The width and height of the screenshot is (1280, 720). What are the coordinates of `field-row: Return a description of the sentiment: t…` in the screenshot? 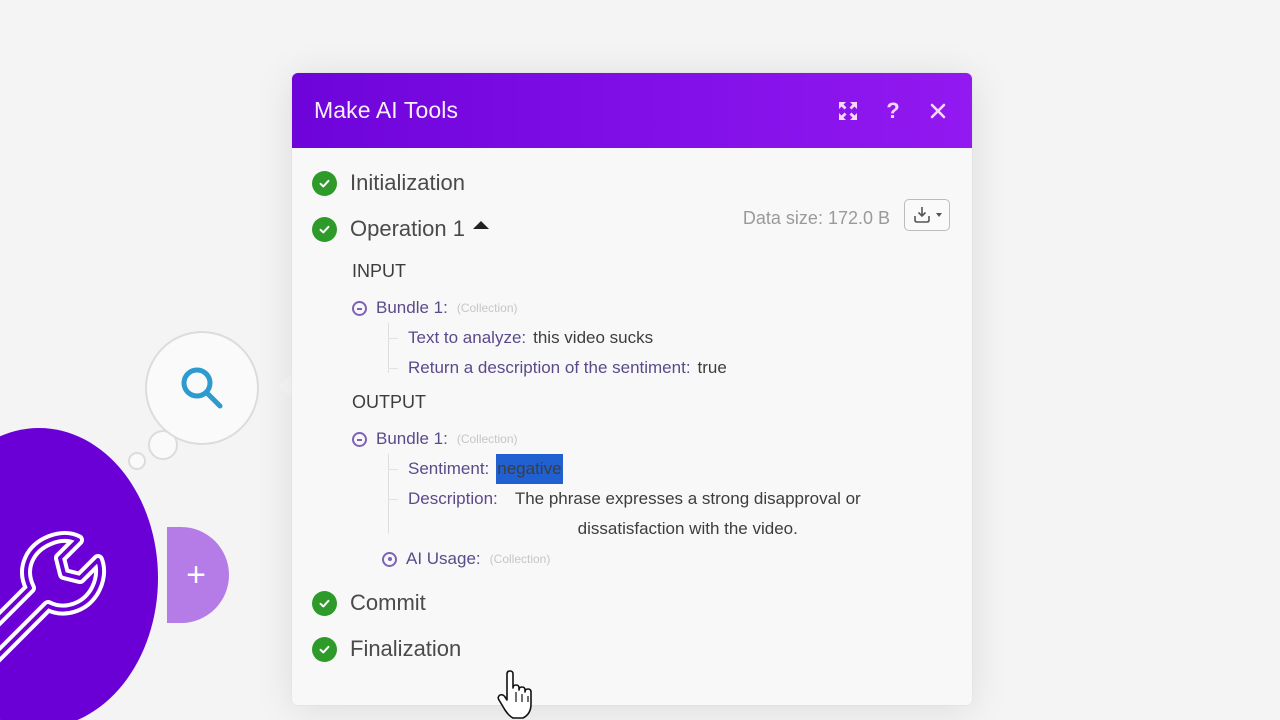 It's located at (670, 368).